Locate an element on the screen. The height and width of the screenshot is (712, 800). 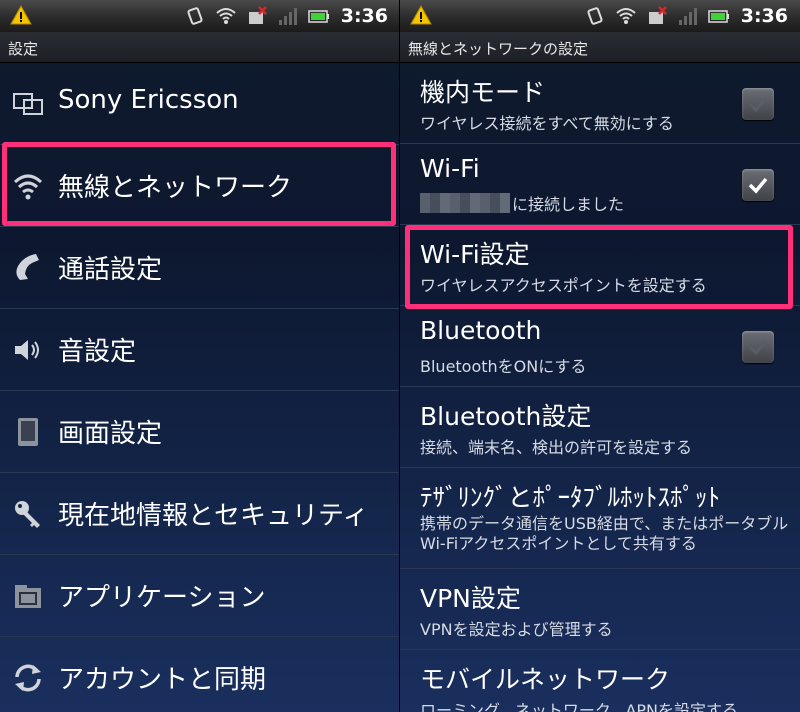
setting-title: Bluetooth設定 is located at coordinates (506, 416).